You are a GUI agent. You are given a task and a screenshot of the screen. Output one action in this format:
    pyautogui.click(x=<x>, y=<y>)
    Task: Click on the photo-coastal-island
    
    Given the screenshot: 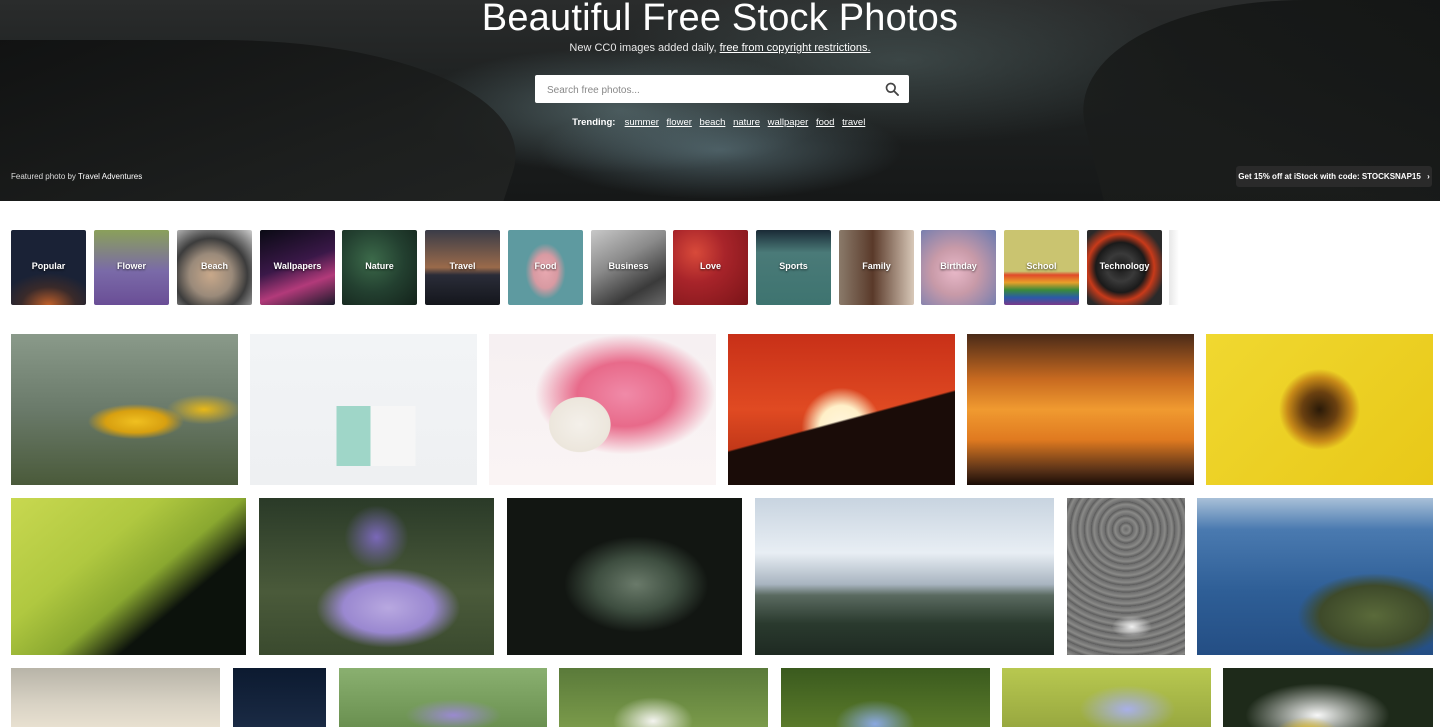 What is the action you would take?
    pyautogui.click(x=1315, y=576)
    